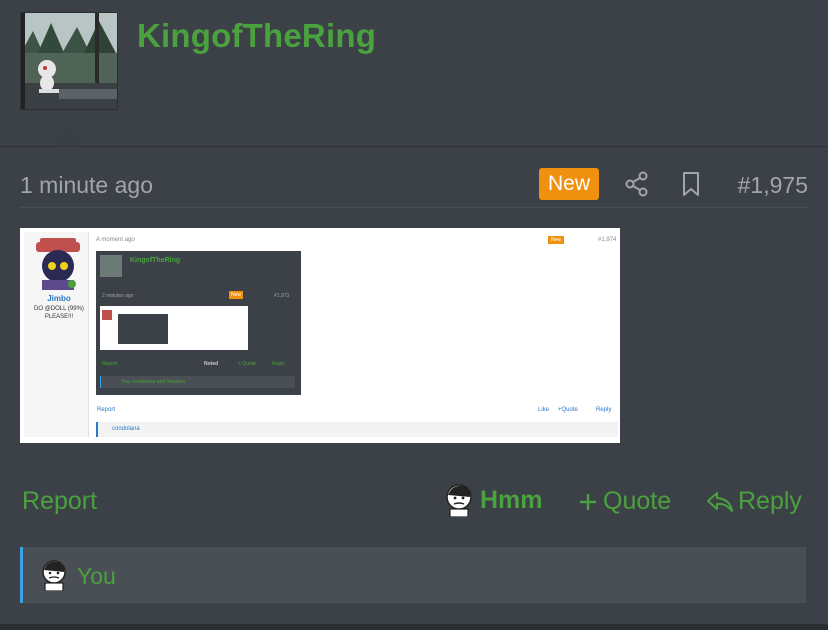 The height and width of the screenshot is (630, 828). I want to click on embedded-inner-time: 2 minutes ago, so click(118, 296).